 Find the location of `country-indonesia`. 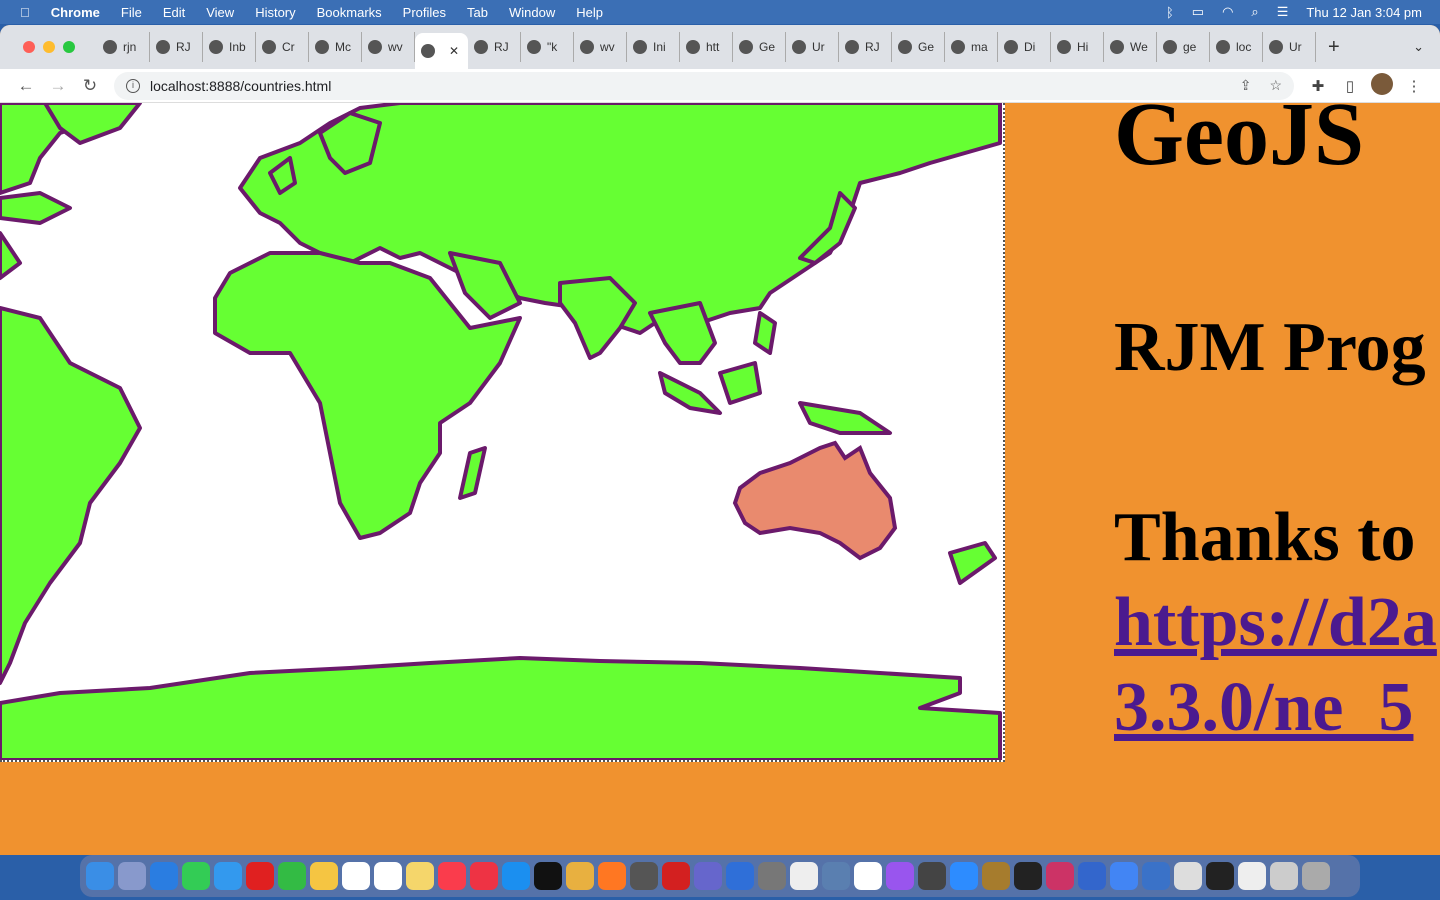

country-indonesia is located at coordinates (690, 393).